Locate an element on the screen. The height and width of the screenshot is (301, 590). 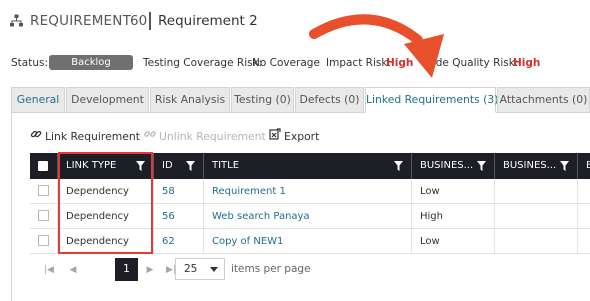
testing-risk-value: No Coverage is located at coordinates (286, 63).